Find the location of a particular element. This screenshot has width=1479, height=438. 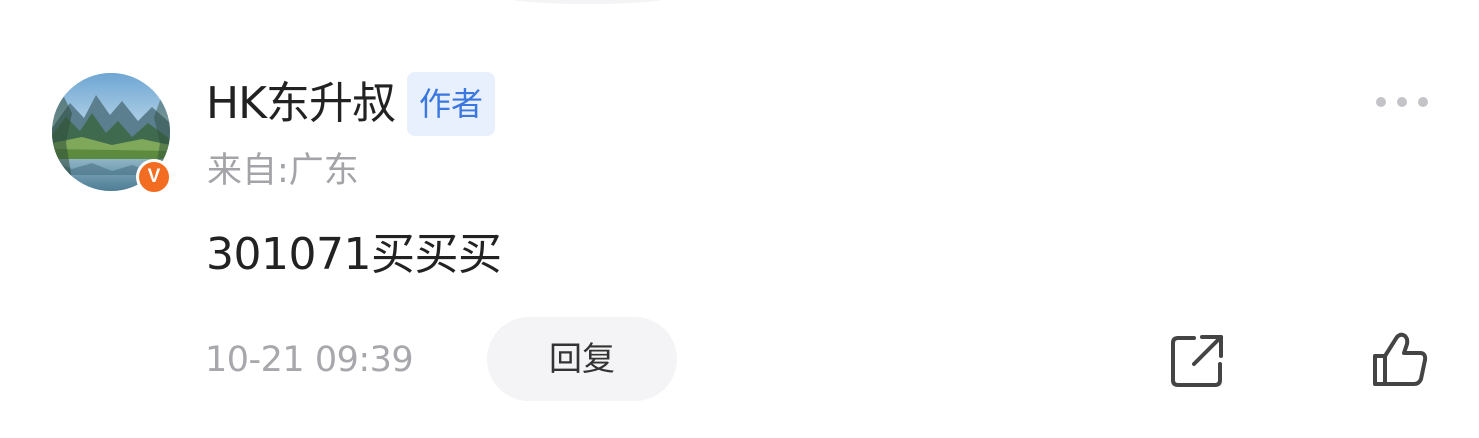

comment-text: 301071买买买 is located at coordinates (354, 254).